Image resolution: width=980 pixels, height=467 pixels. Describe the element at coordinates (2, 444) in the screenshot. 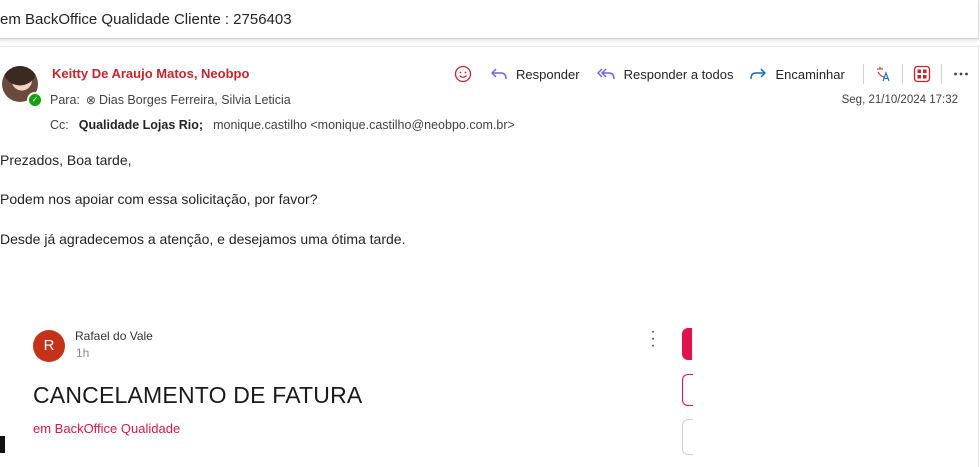

I see `cursor-bar` at that location.